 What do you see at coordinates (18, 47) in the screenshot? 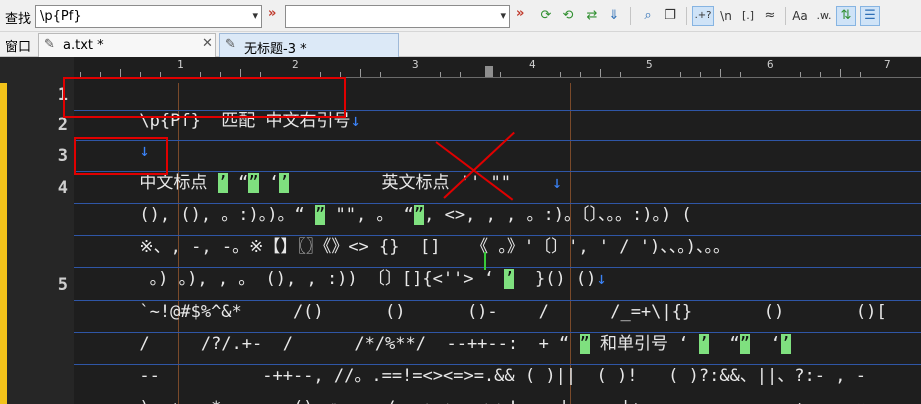
I see `window-label: 窗口` at bounding box center [18, 47].